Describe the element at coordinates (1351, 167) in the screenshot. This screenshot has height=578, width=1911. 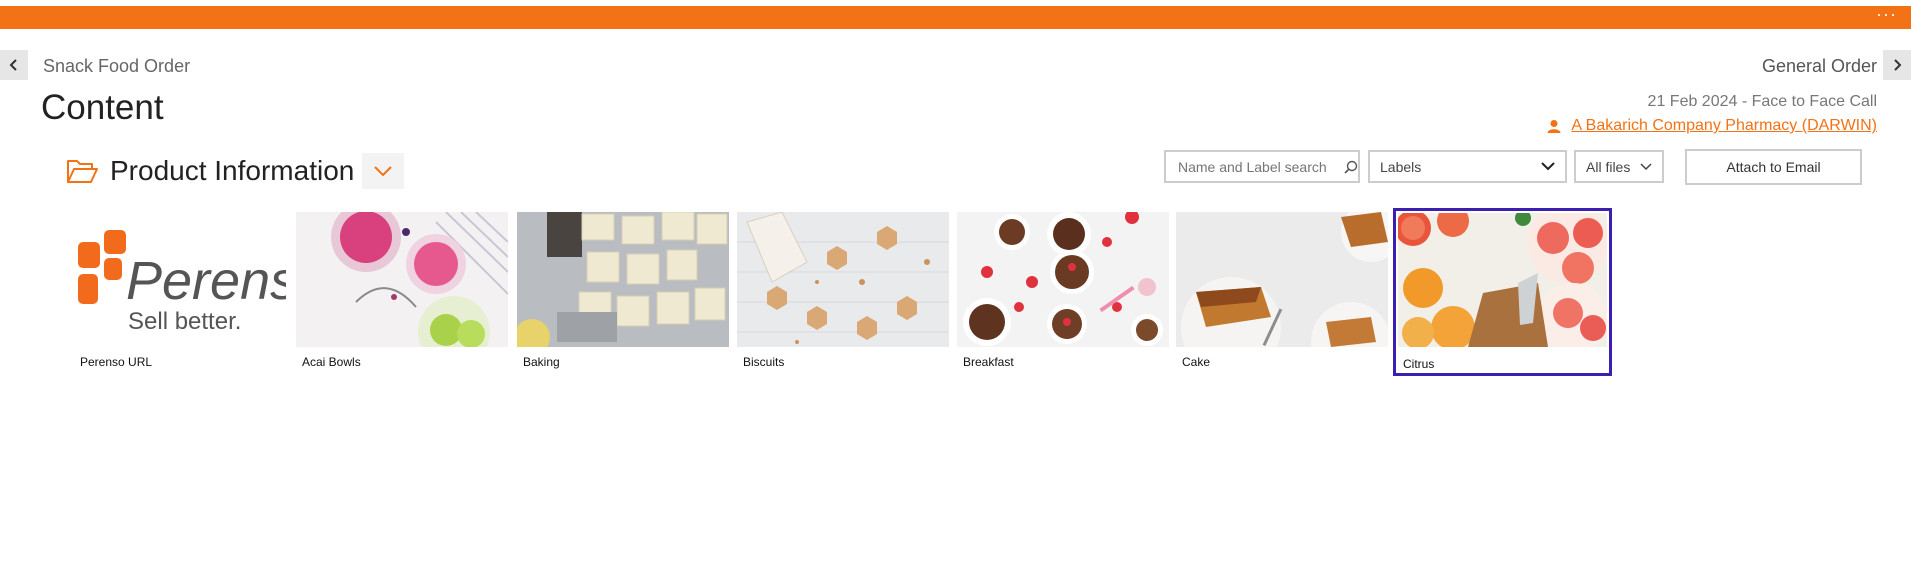
I see `search-icon` at that location.